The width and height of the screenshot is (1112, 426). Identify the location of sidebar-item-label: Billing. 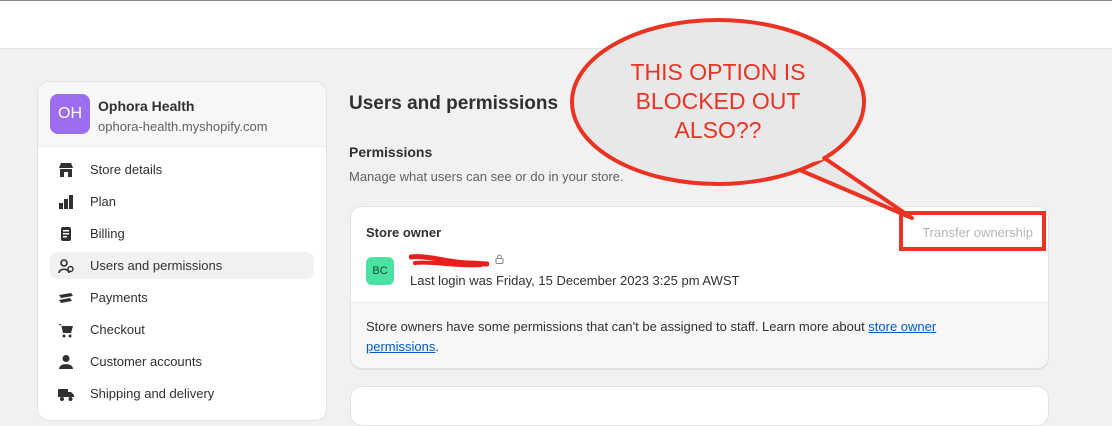
(107, 233).